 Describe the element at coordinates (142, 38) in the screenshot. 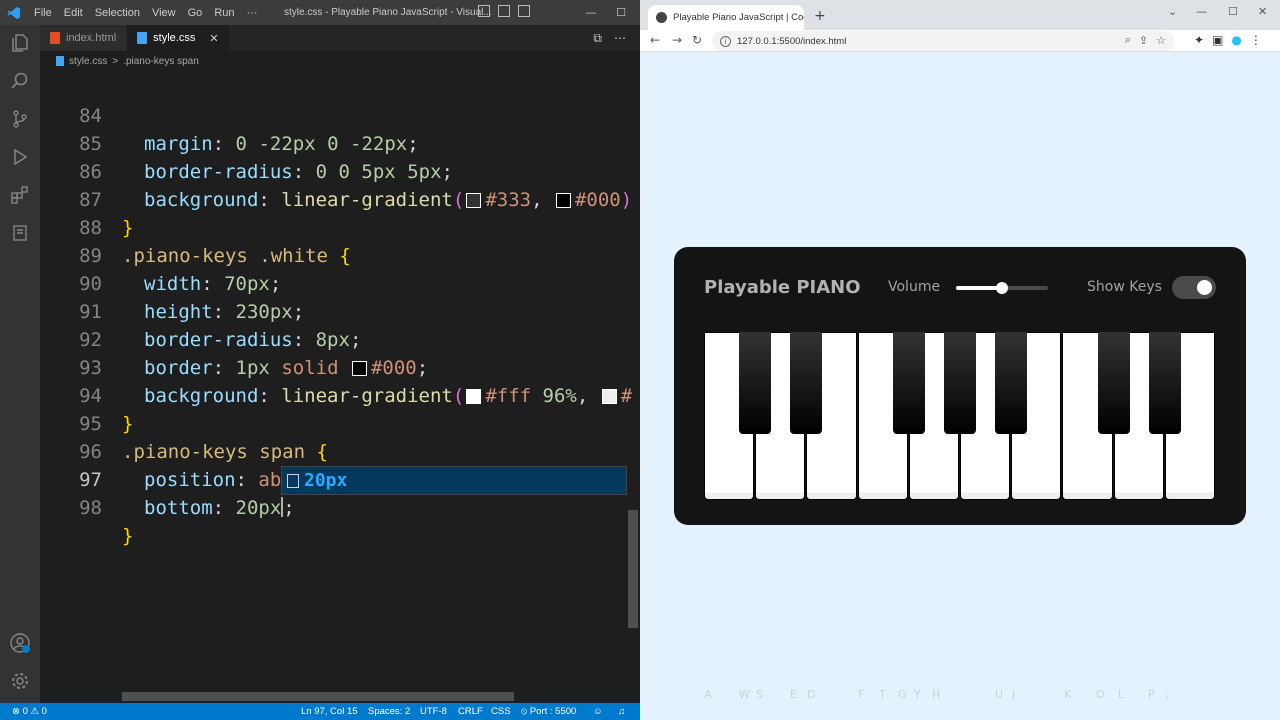

I see `css-file-icon` at that location.